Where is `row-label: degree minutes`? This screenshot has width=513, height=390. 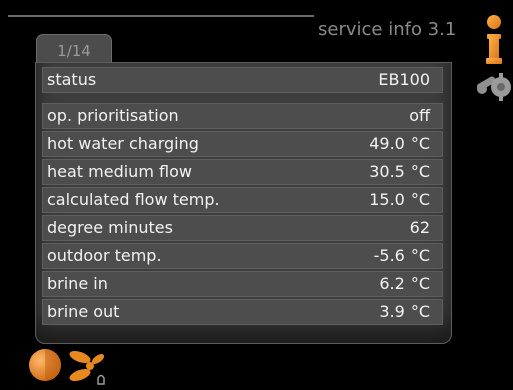
row-label: degree minutes is located at coordinates (110, 227).